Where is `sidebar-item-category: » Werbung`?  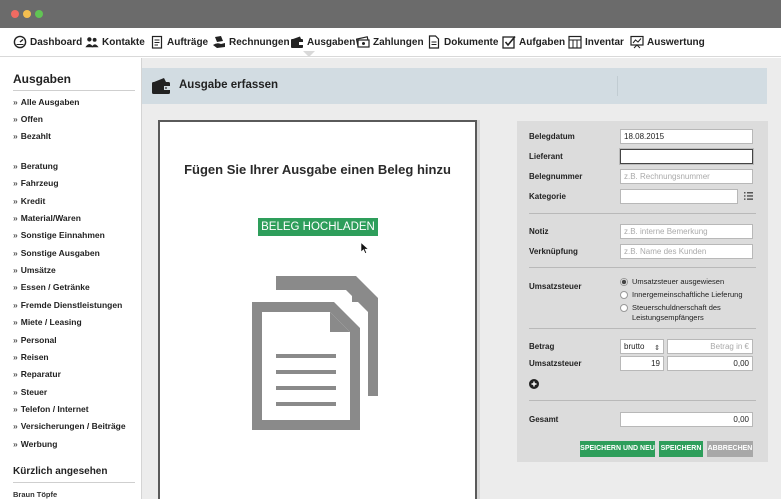
sidebar-item-category: » Werbung is located at coordinates (35, 444).